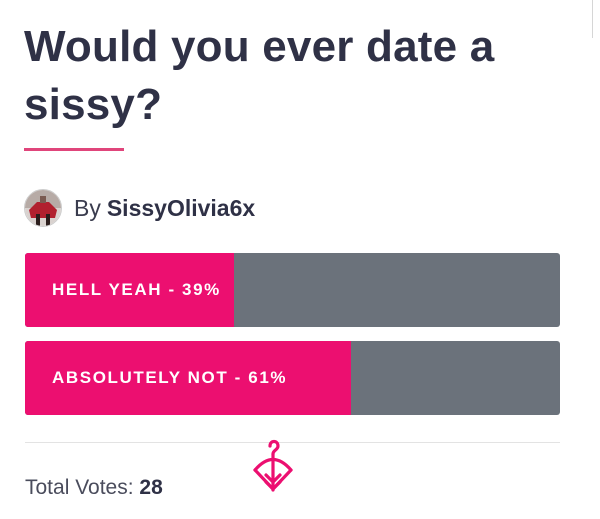 This screenshot has width=600, height=519. I want to click on total-votes-count: 28, so click(151, 487).